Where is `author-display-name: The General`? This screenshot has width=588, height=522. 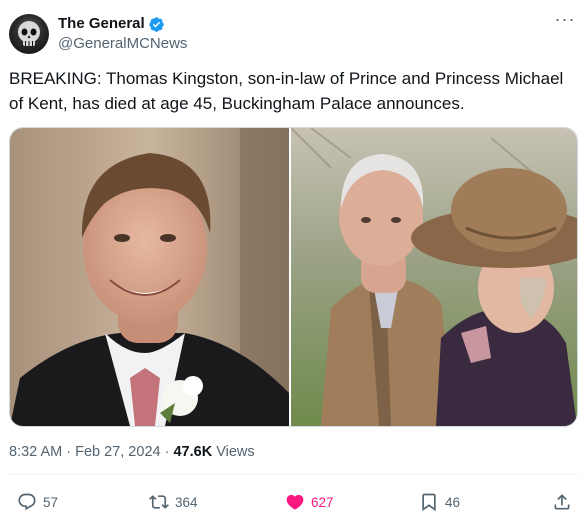 author-display-name: The General is located at coordinates (101, 24).